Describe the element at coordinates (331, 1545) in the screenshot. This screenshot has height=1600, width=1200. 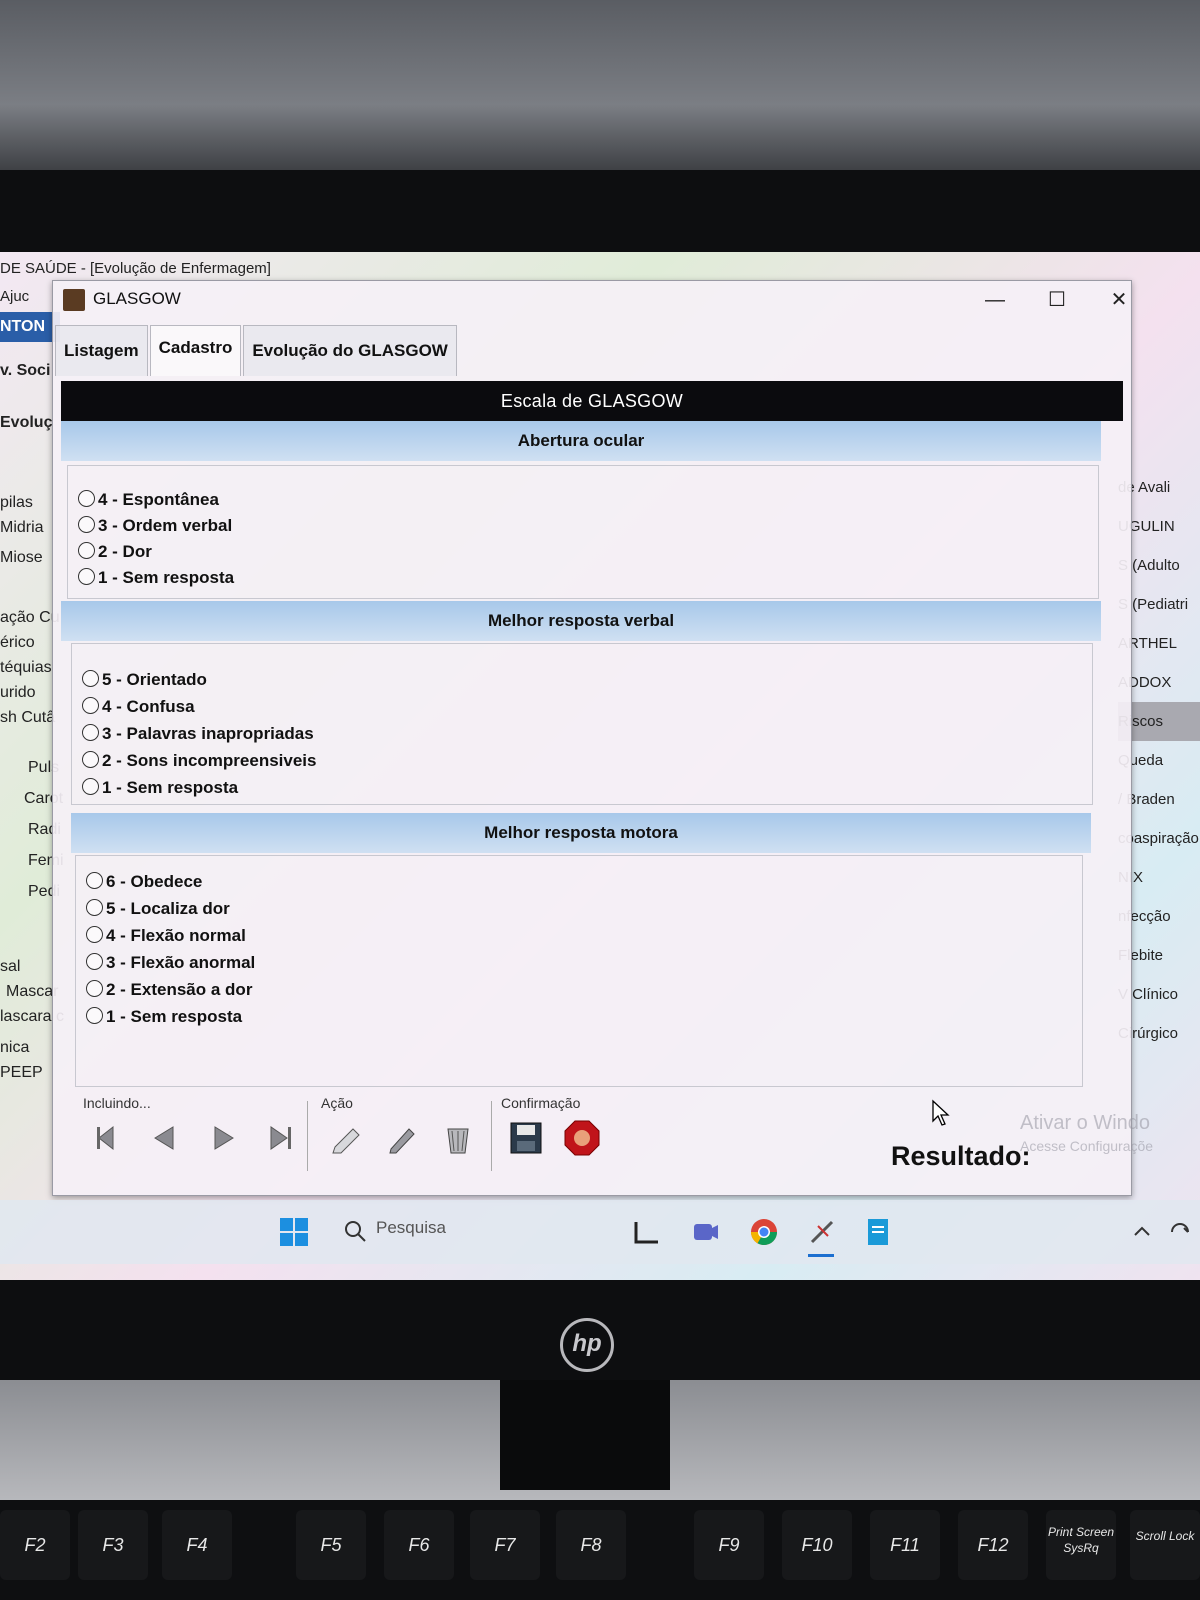
I see `key-f5: F5` at that location.